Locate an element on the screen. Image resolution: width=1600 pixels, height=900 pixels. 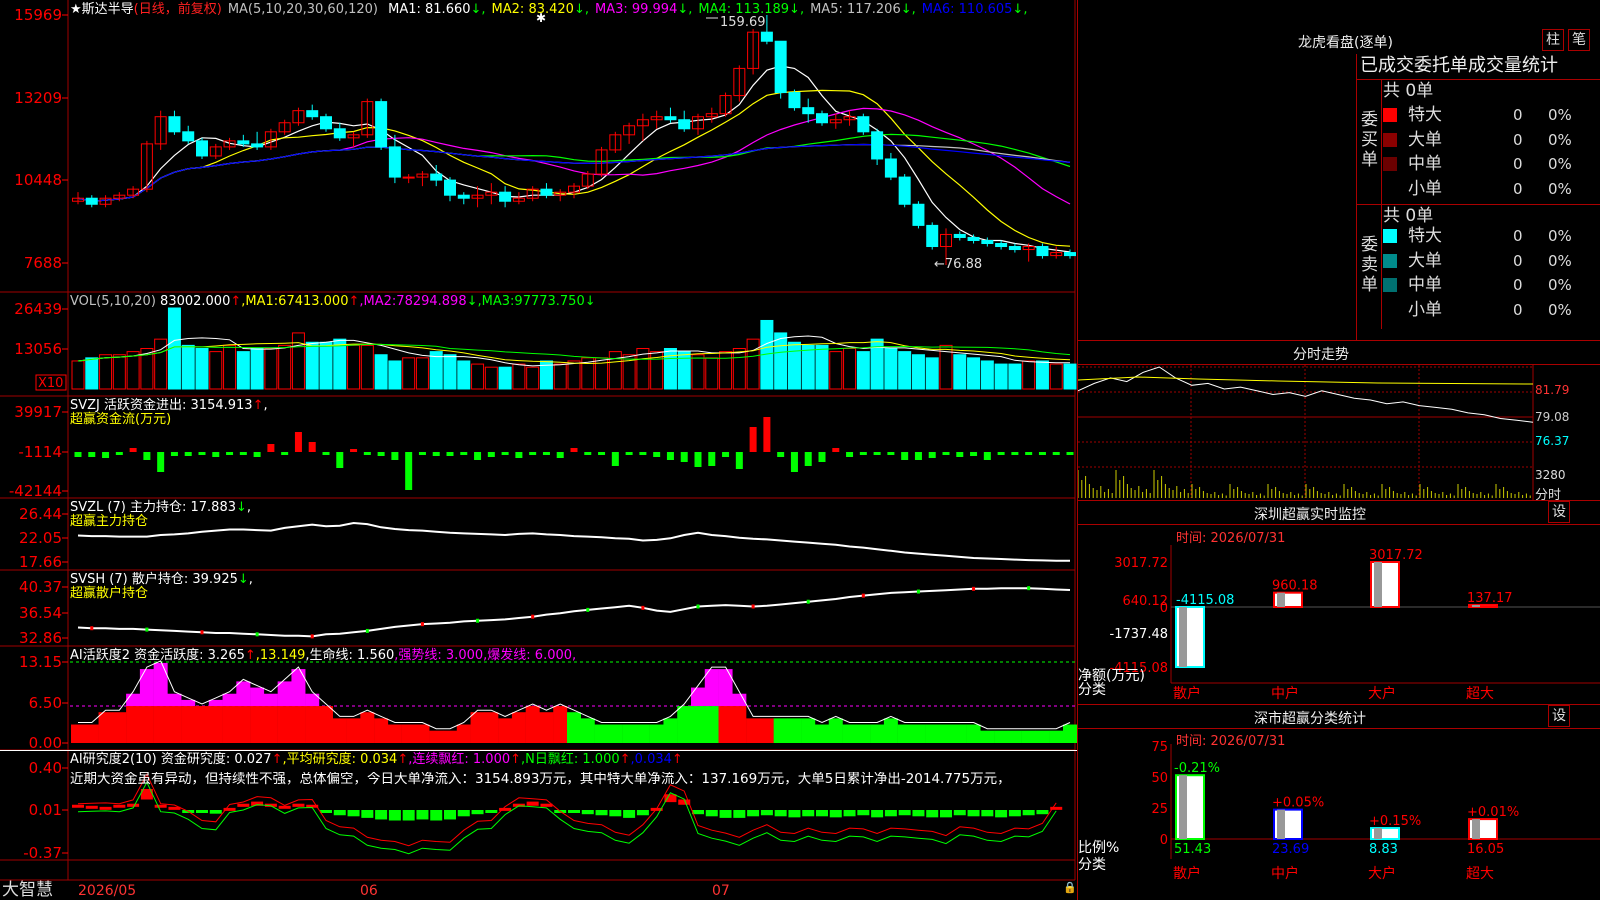
ai2-title: AI研究度2(10) 资金研究度: is located at coordinates (152, 759).